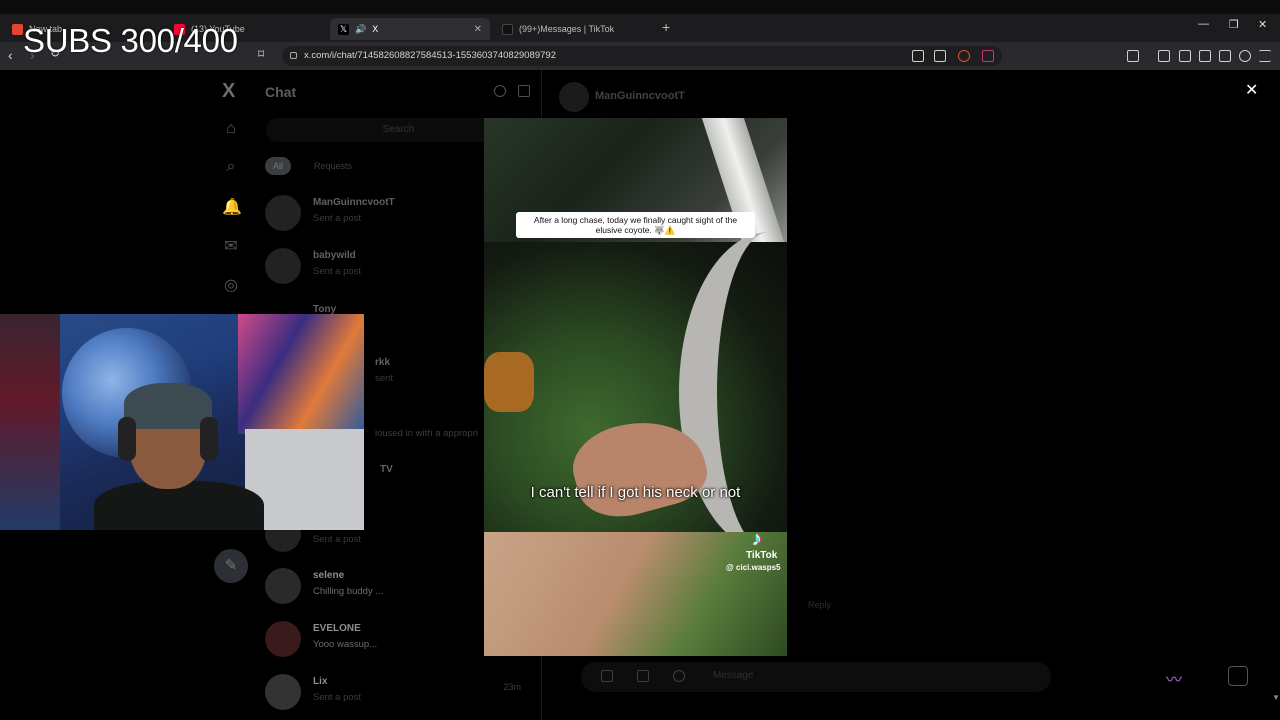  Describe the element at coordinates (384, 378) in the screenshot. I see `conversation-preview: sent` at that location.